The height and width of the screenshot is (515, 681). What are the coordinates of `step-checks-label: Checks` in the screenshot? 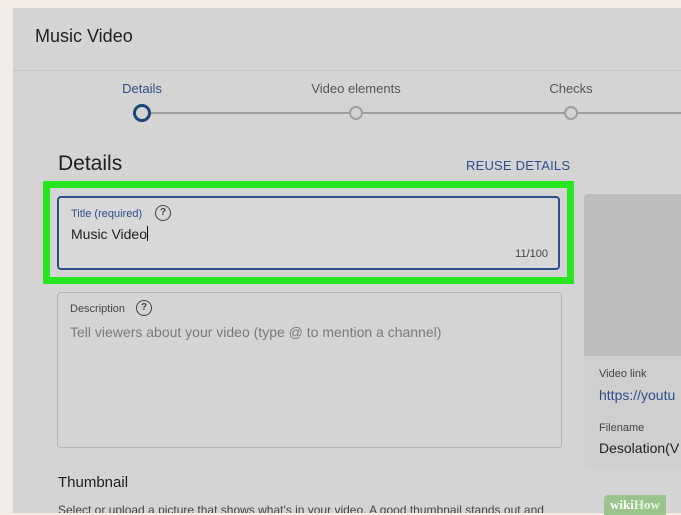 It's located at (570, 88).